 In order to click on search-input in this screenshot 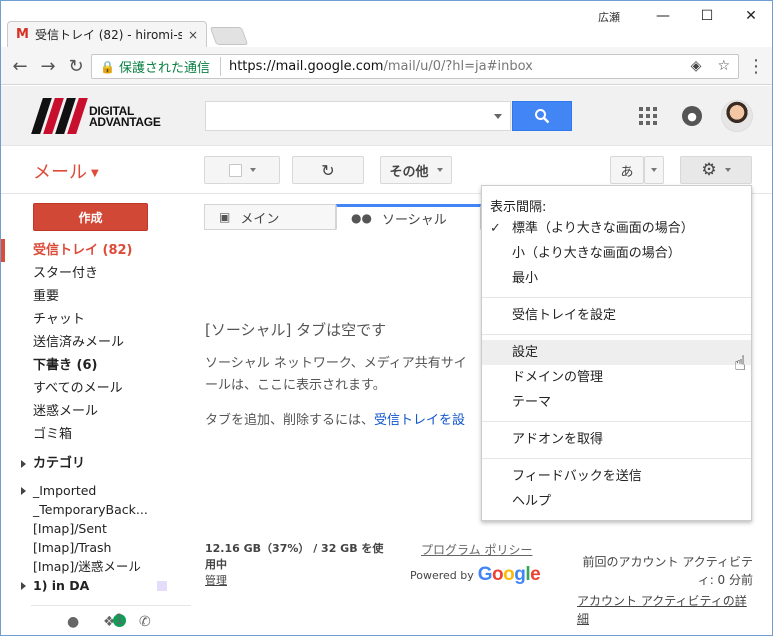, I will do `click(358, 116)`.